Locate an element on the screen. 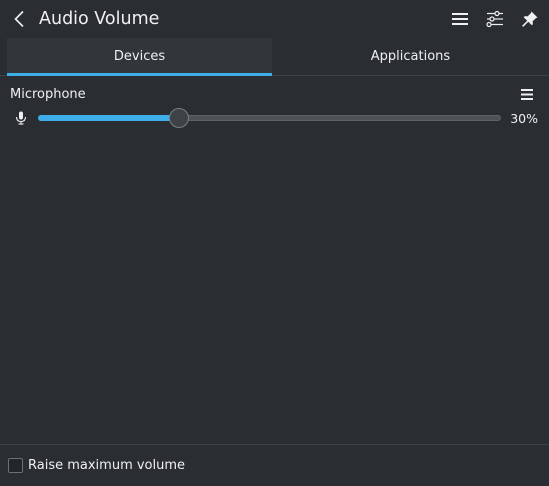  tab-devices: Devices is located at coordinates (139, 56).